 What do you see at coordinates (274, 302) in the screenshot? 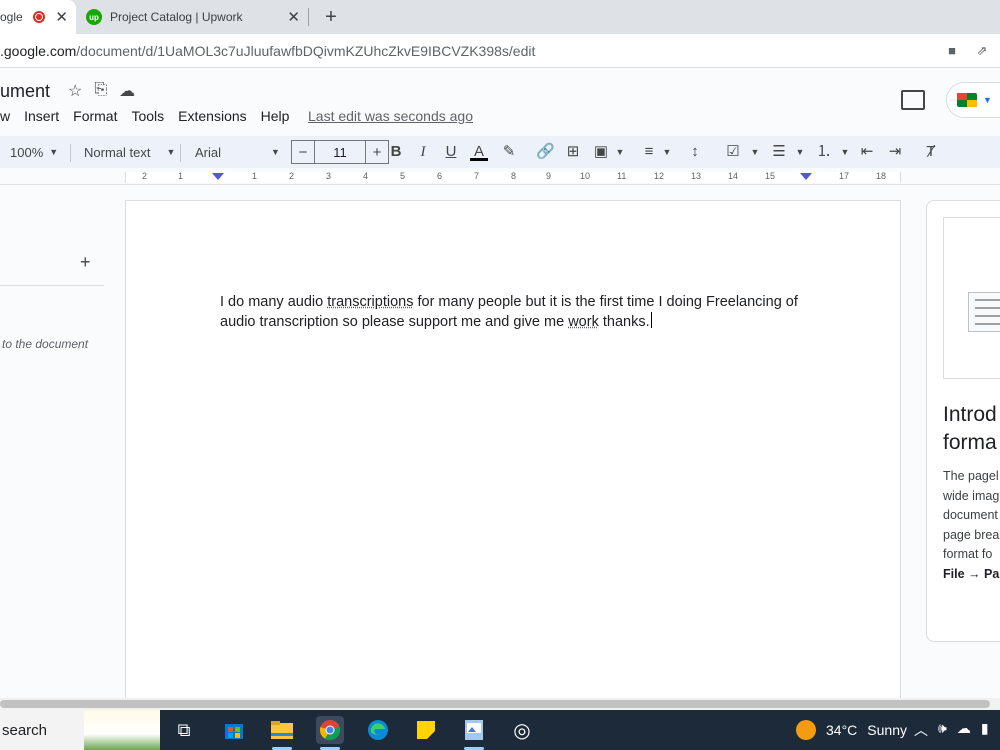
I see `body-text: I do many audio` at bounding box center [274, 302].